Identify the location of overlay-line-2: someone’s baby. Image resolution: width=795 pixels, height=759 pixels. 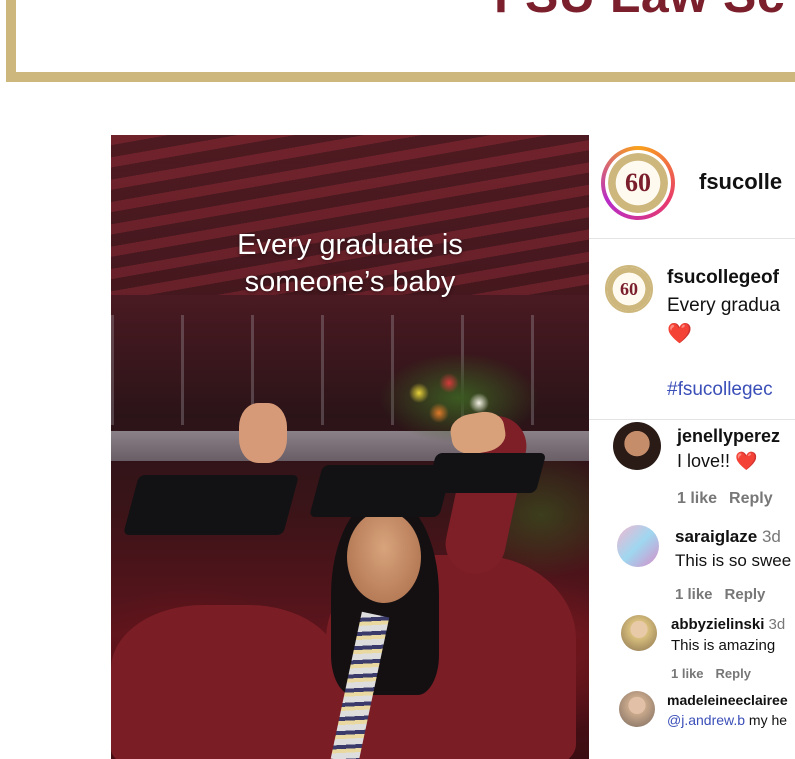
(350, 282).